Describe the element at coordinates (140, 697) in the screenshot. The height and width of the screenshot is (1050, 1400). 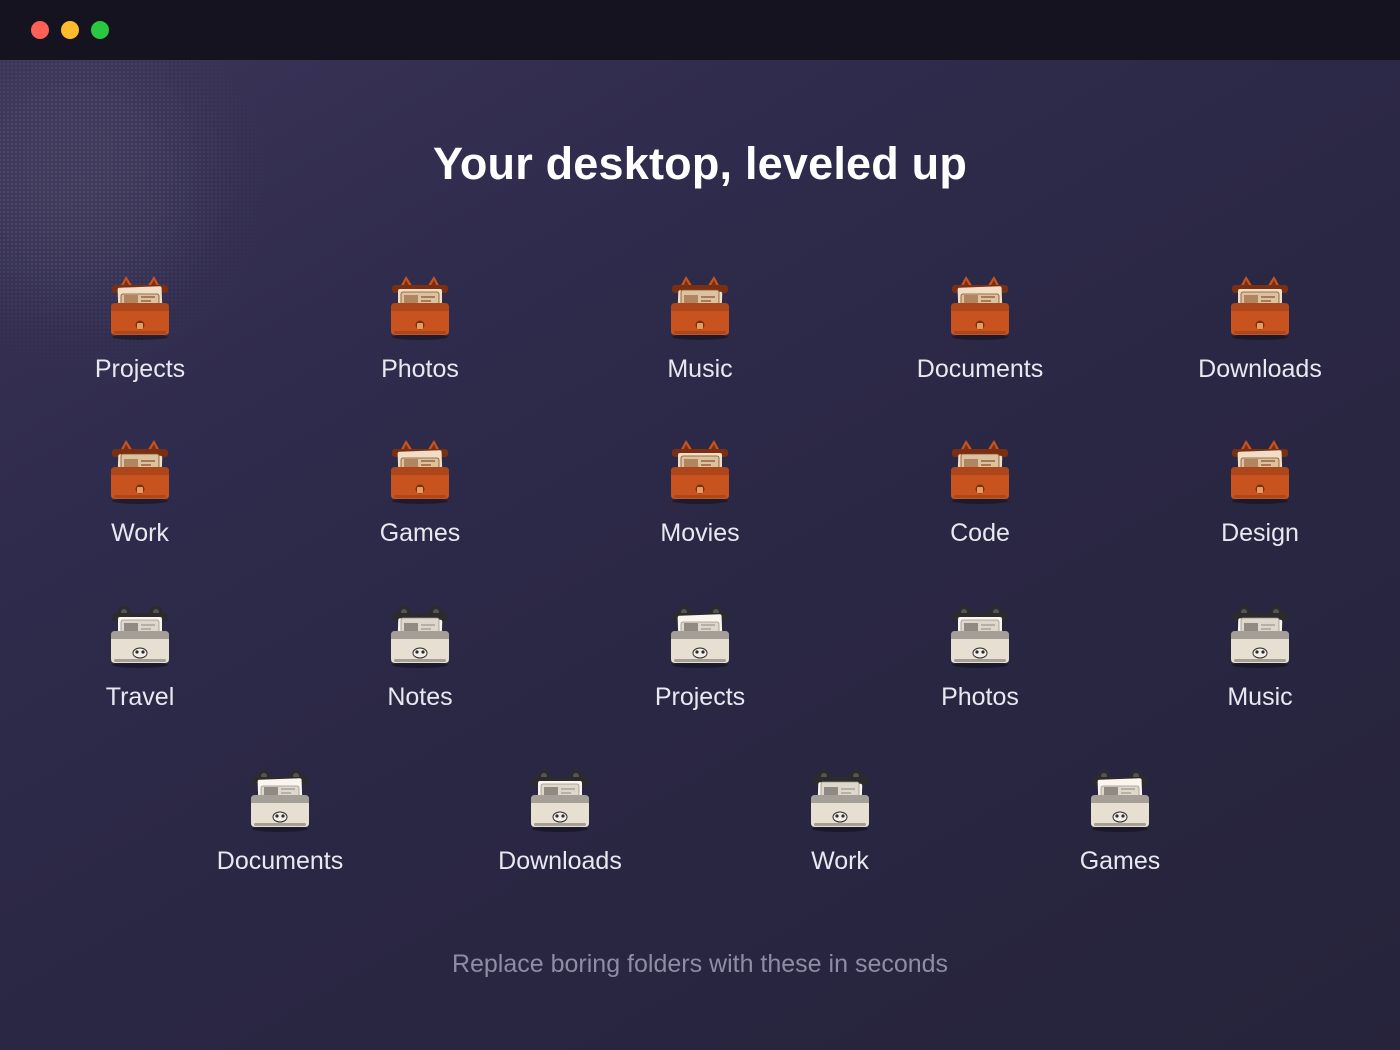
I see `folder-label: Travel` at that location.